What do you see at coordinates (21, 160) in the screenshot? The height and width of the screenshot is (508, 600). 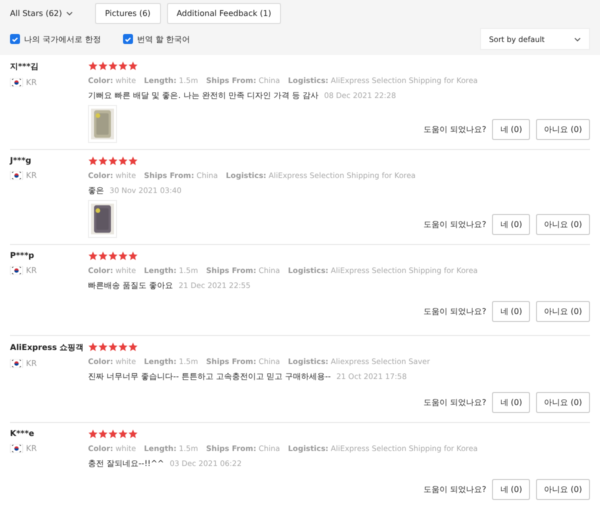 I see `reviewer-name: J***g` at bounding box center [21, 160].